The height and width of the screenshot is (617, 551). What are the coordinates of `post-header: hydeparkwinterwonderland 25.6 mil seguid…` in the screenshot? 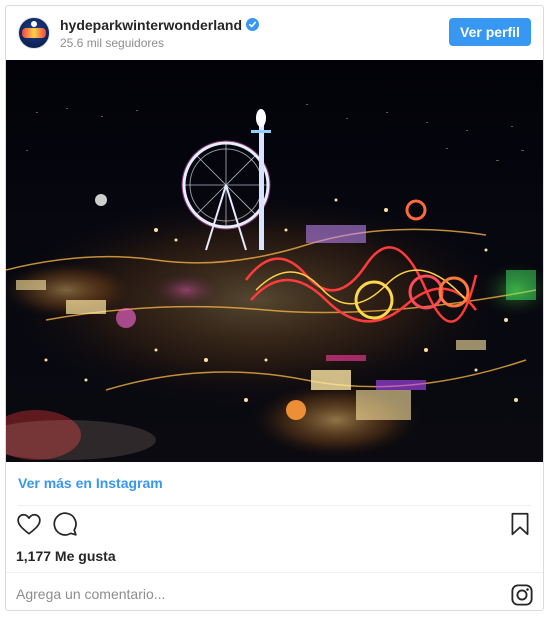 It's located at (274, 33).